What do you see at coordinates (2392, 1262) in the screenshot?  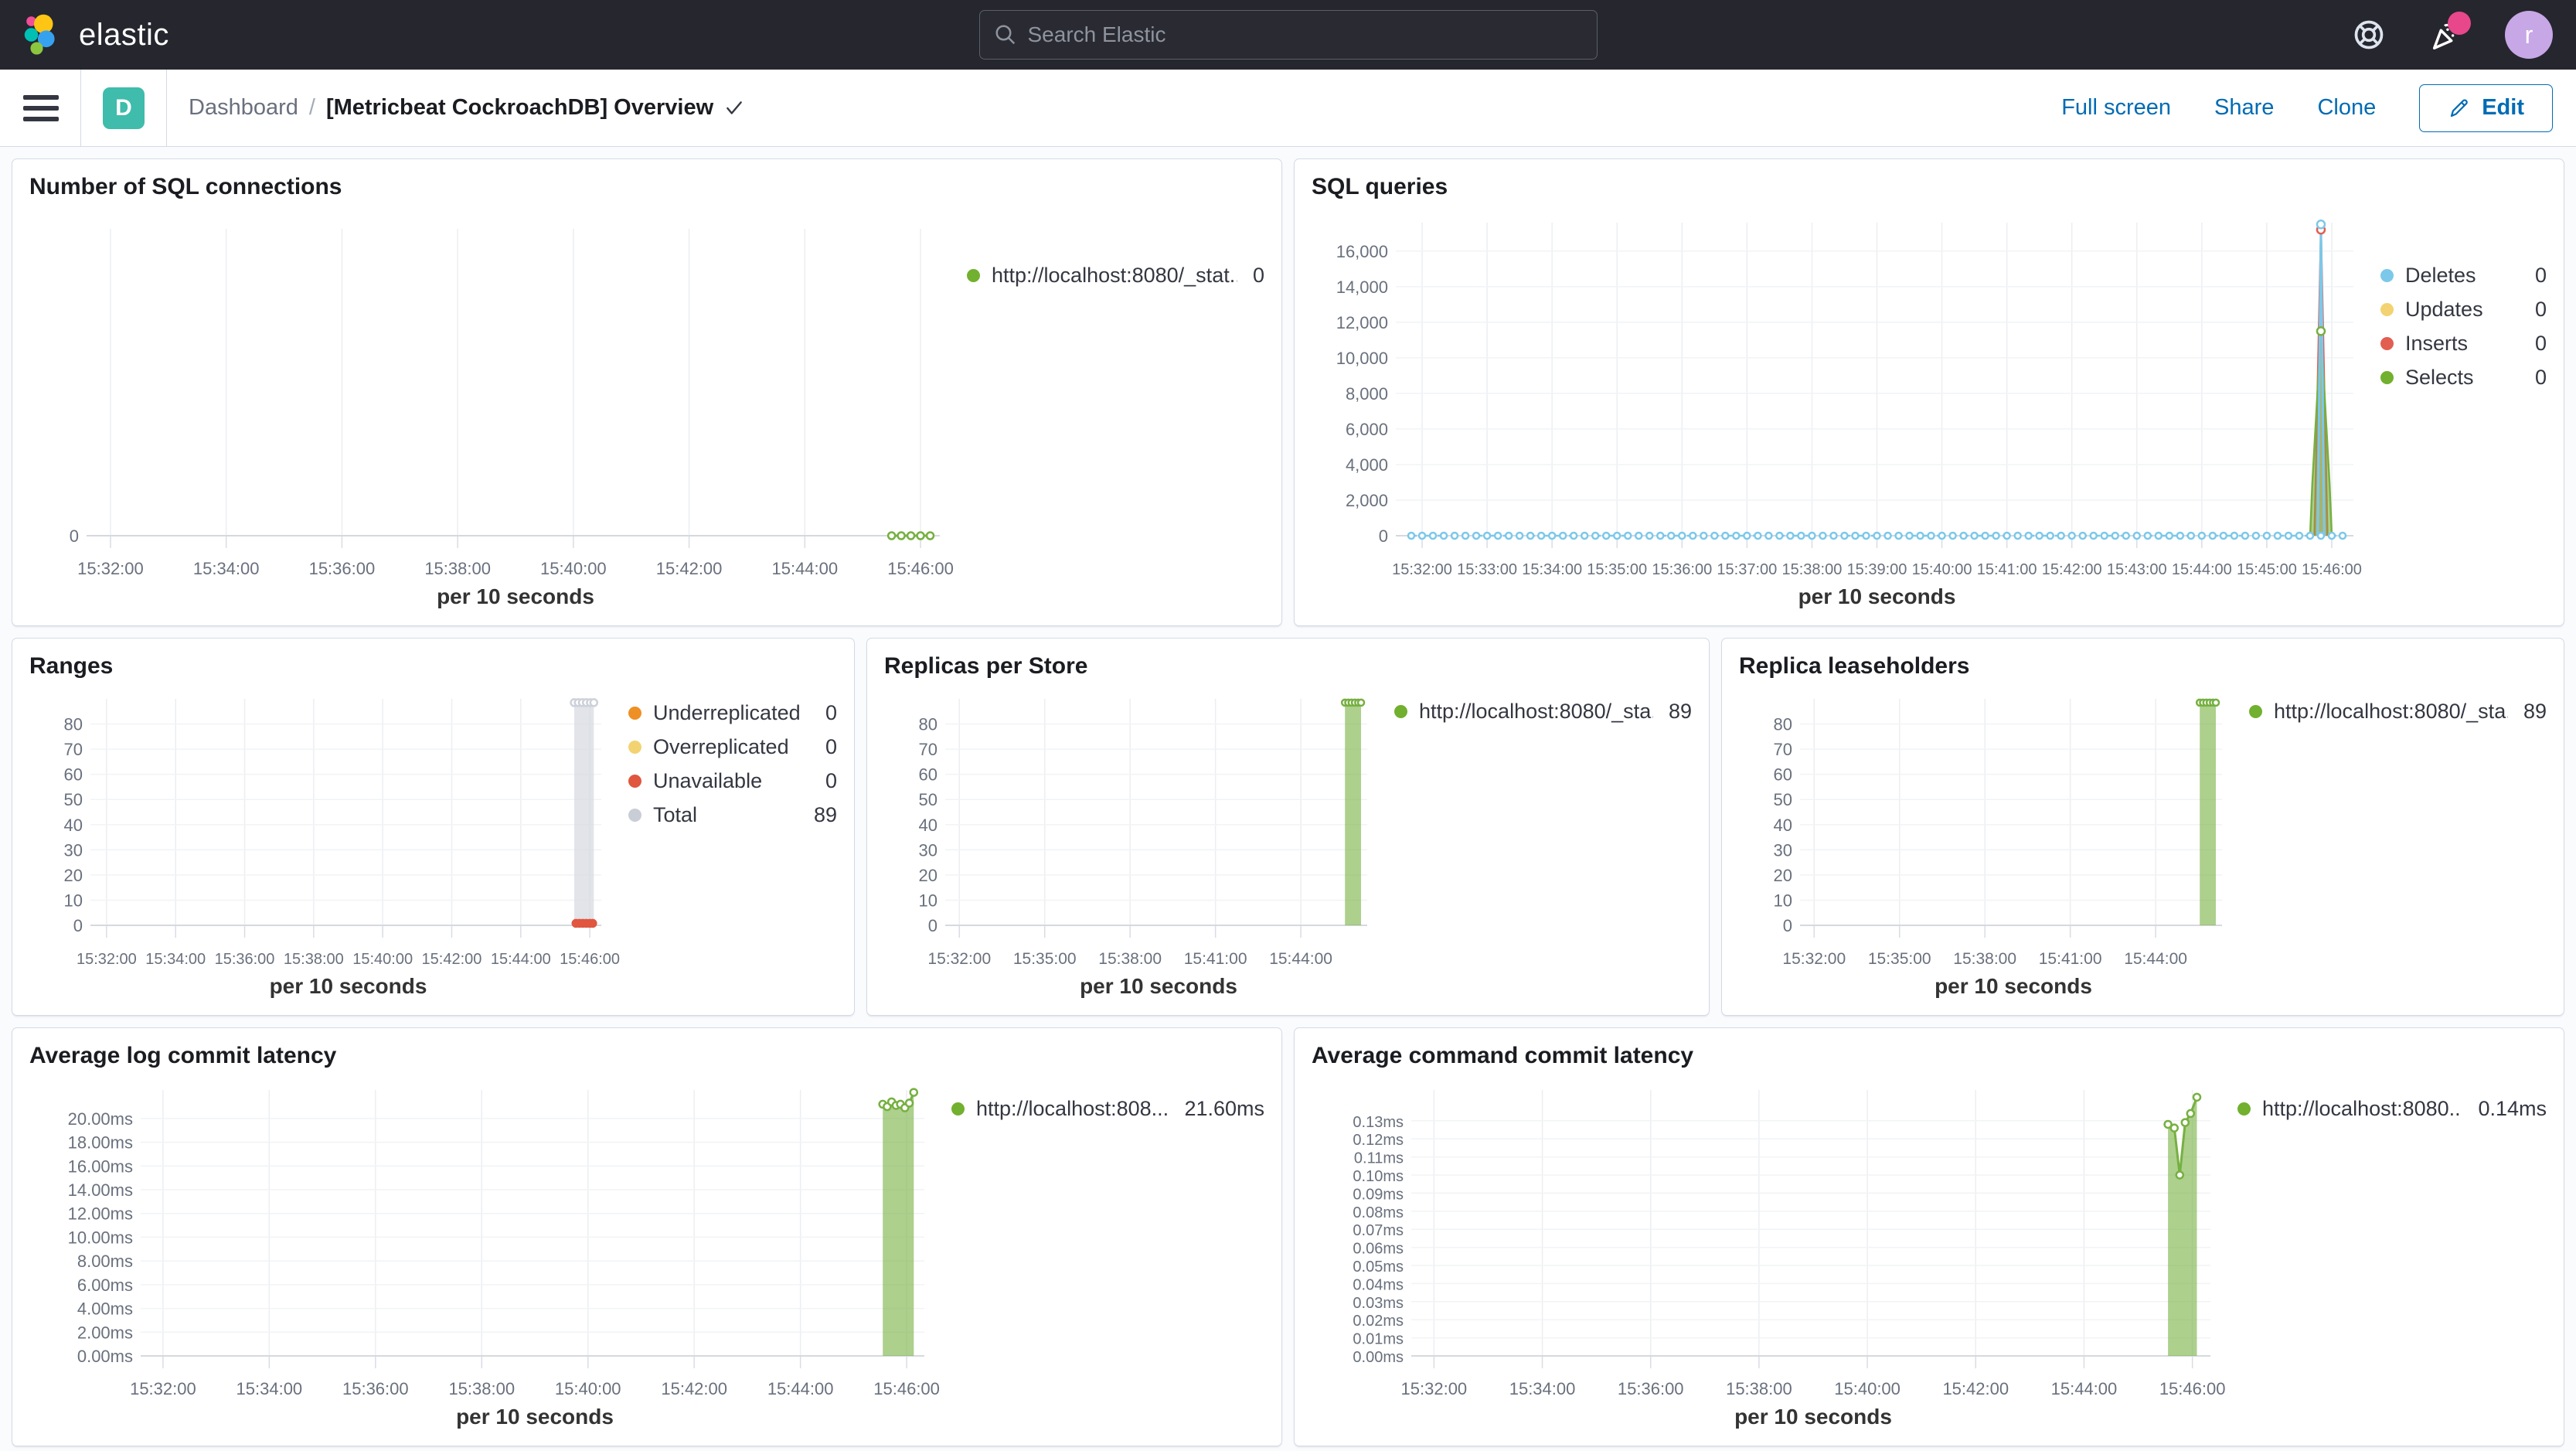 I see `legend: http://localhost:8080... 0.14ms` at bounding box center [2392, 1262].